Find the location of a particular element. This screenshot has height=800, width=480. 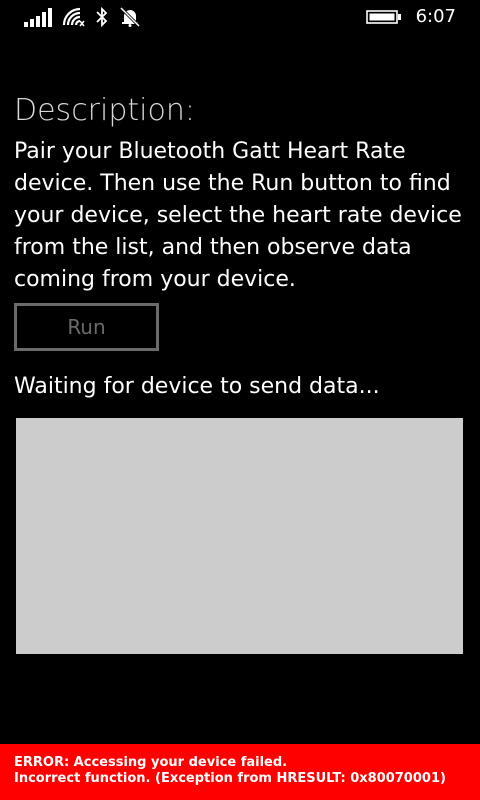

signal-icon is located at coordinates (38, 17).